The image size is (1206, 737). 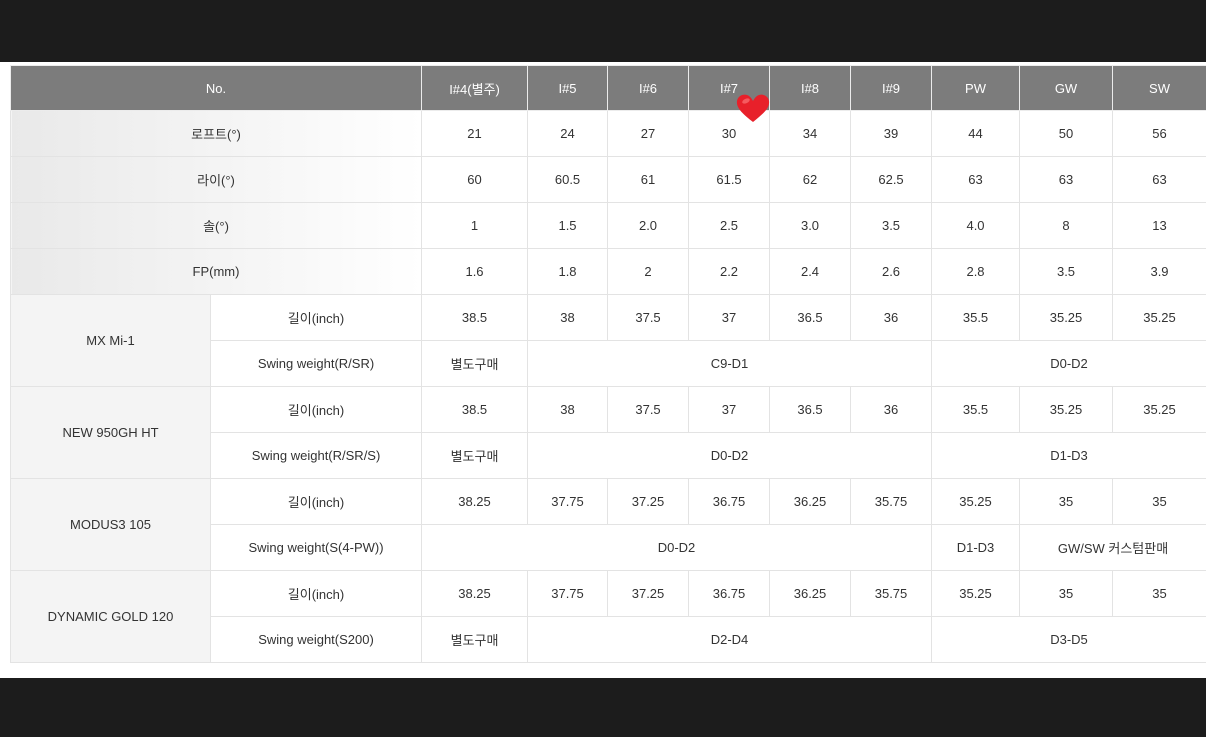 I want to click on table-cell: 38, so click(x=568, y=409).